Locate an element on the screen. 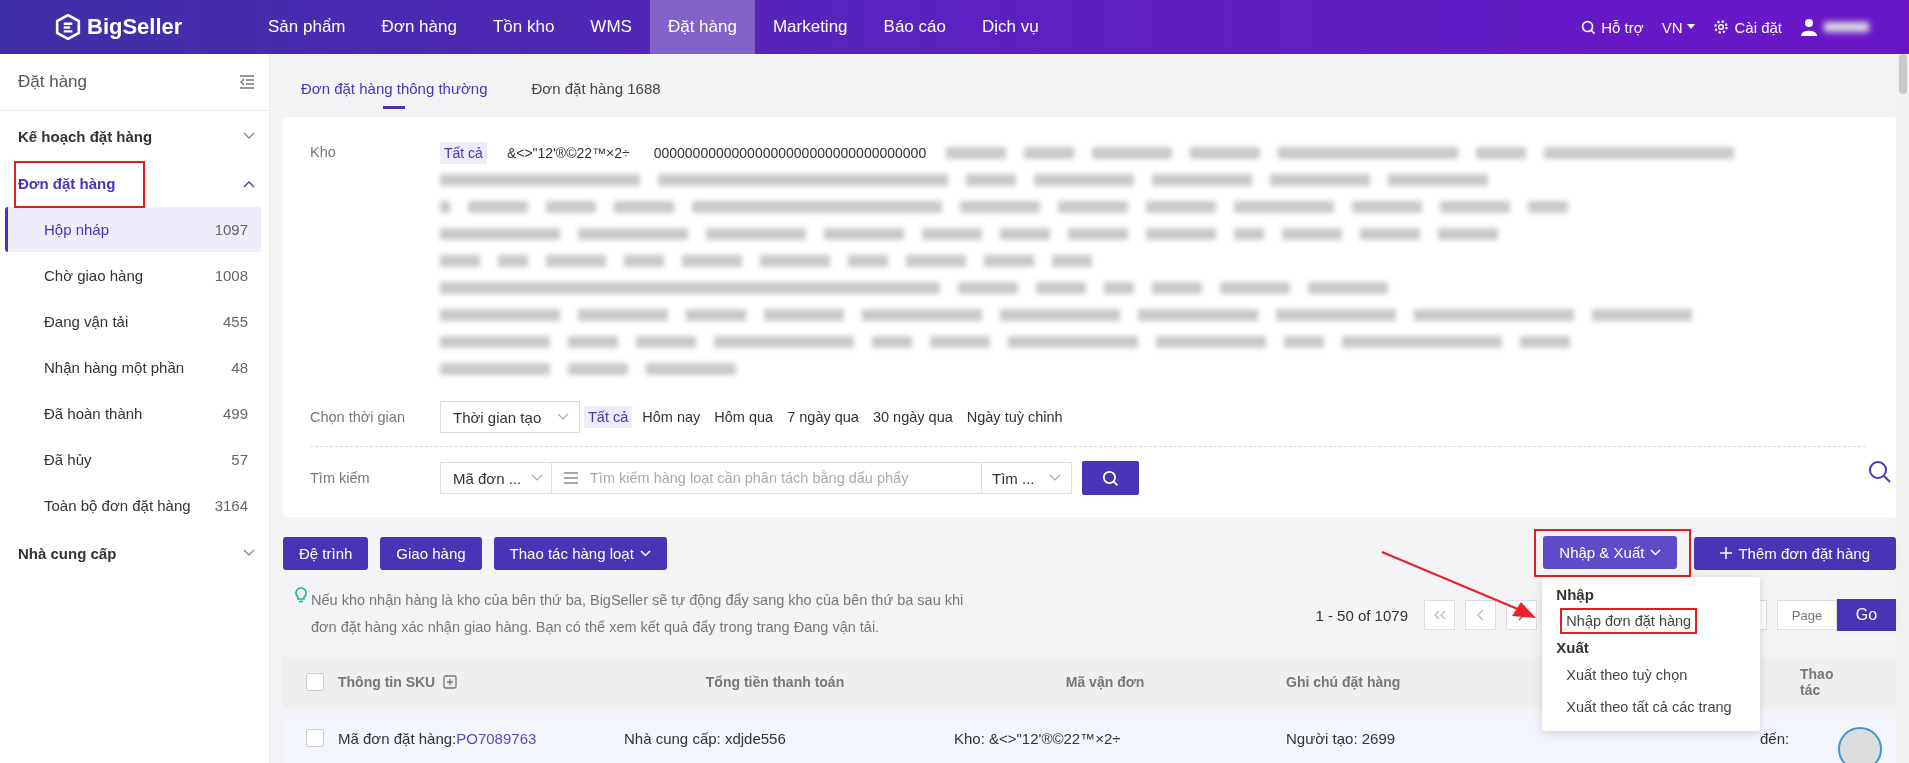 Image resolution: width=1909 pixels, height=763 pixels. nav-tab: Tồn kho is located at coordinates (523, 27).